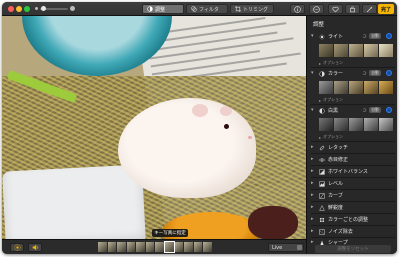 This screenshot has height=257, width=400. I want to click on heart-icon, so click(335, 9).